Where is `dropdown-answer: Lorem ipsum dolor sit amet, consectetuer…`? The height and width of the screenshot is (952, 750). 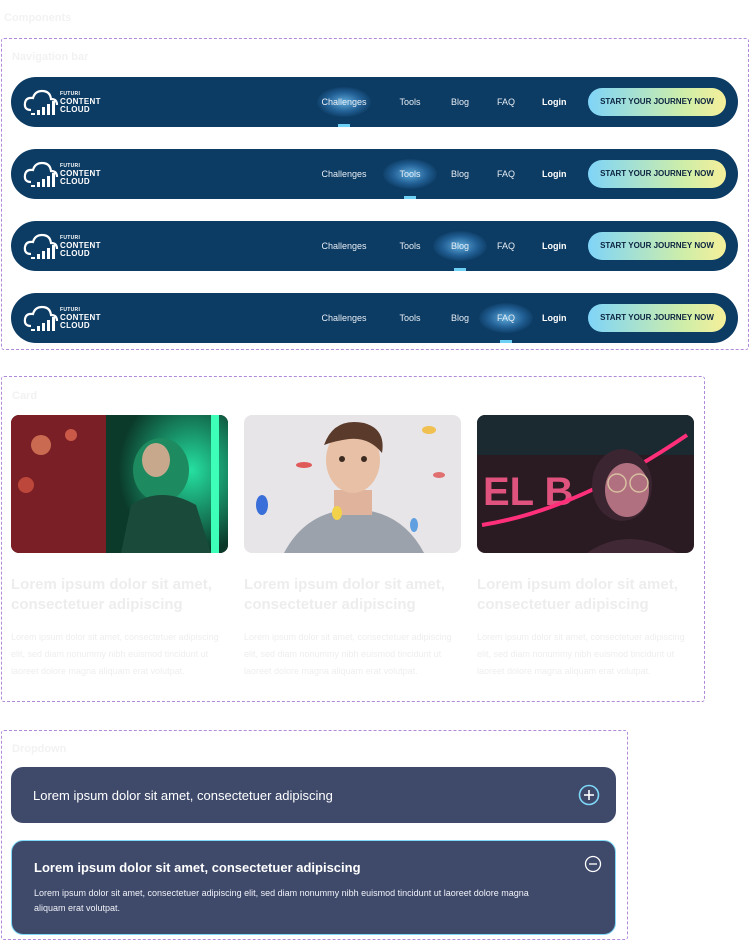 dropdown-answer: Lorem ipsum dolor sit amet, consectetuer… is located at coordinates (281, 900).